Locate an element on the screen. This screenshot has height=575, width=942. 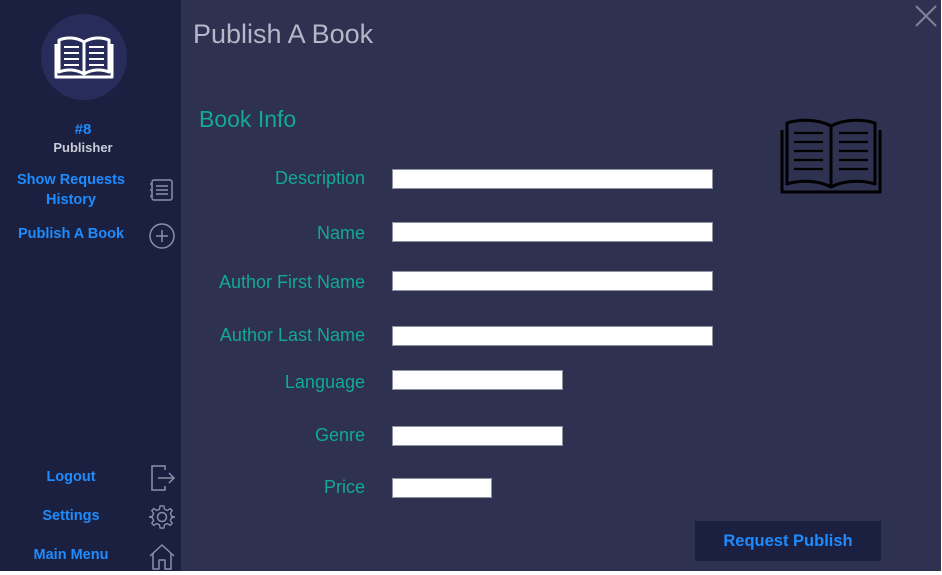
nav-settings: Settings is located at coordinates (90, 517).